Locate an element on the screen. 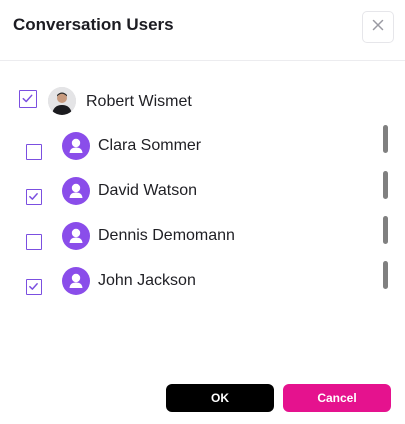  user-name: Clara Sommer is located at coordinates (150, 145).